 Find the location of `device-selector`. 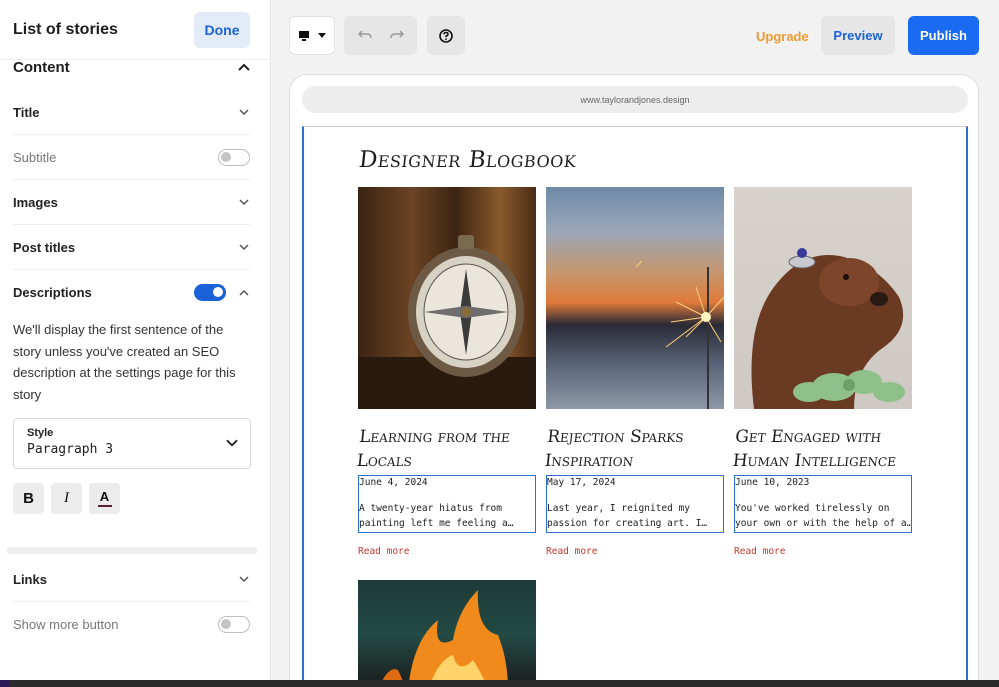

device-selector is located at coordinates (312, 35).